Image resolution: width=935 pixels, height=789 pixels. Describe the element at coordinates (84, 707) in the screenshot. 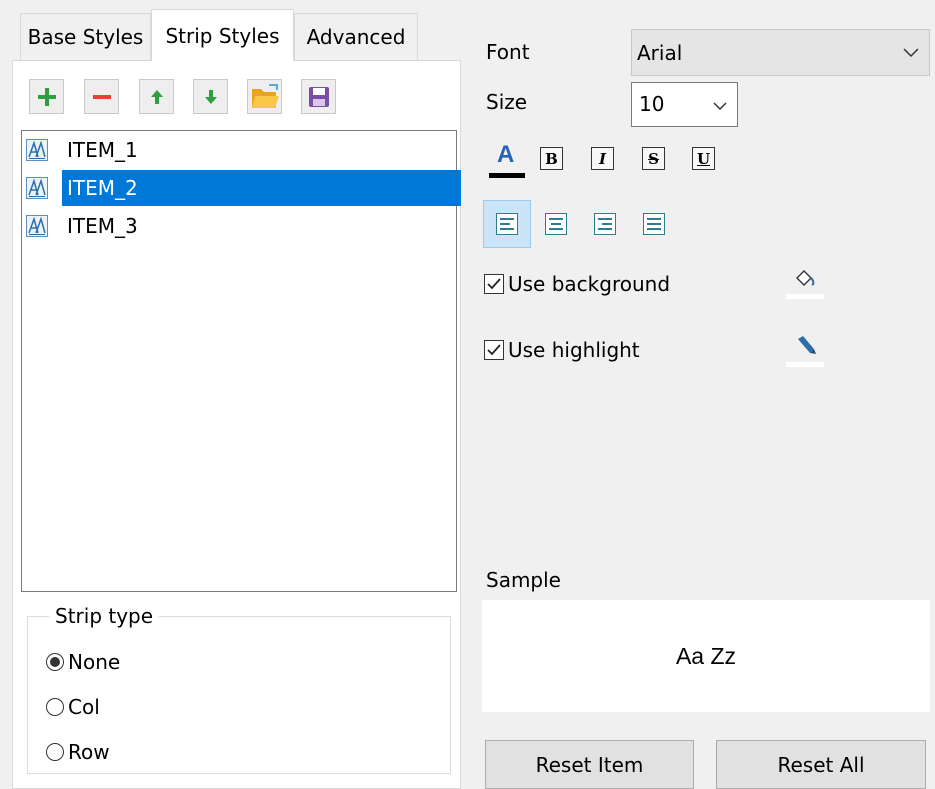

I see `radio-label: Col` at that location.